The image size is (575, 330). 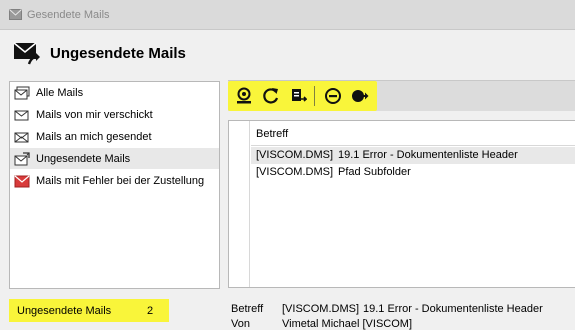 I want to click on detail-subject-tag: [VISCOM.DMS], so click(x=321, y=309).